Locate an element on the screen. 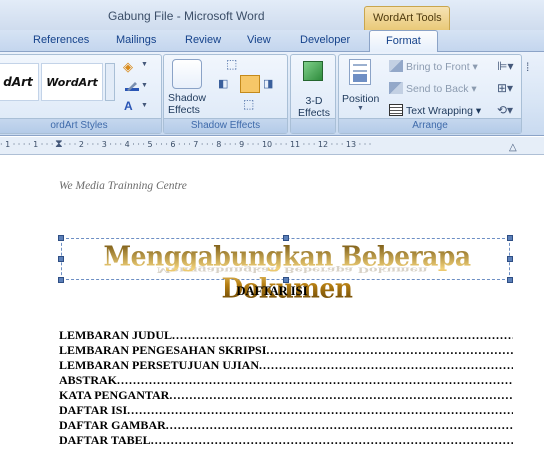 Image resolution: width=544 pixels, height=474 pixels. wordart-style-sample-1: dArt is located at coordinates (19, 82).